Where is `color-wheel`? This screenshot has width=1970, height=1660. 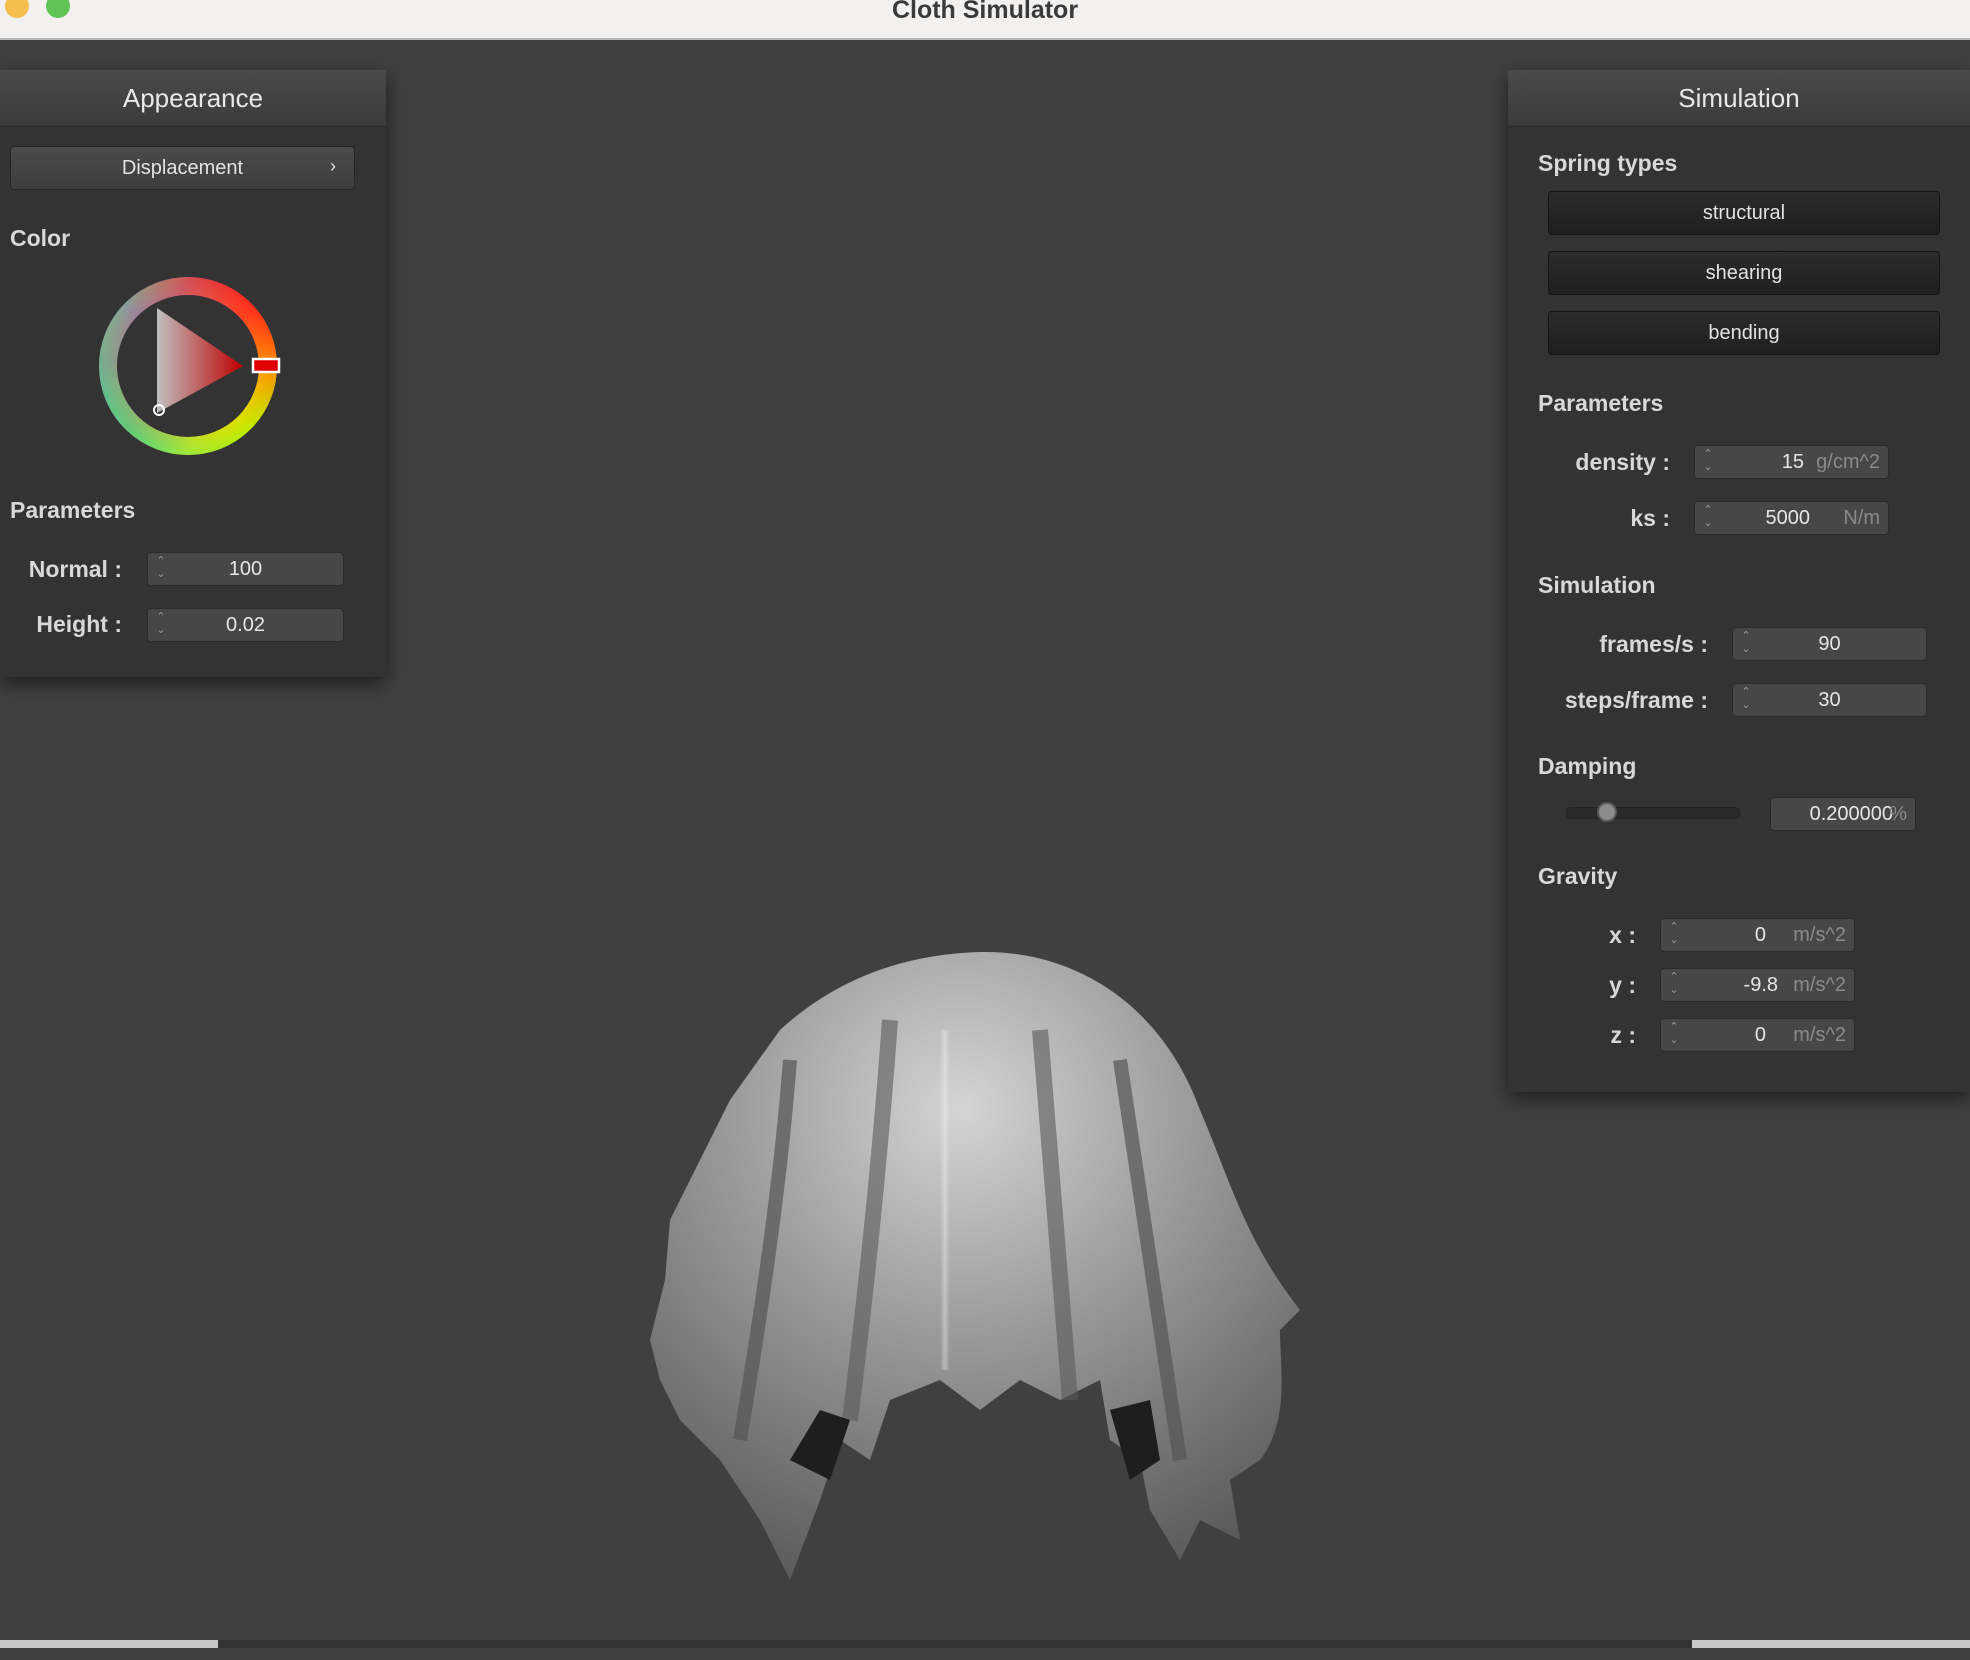
color-wheel is located at coordinates (190, 368).